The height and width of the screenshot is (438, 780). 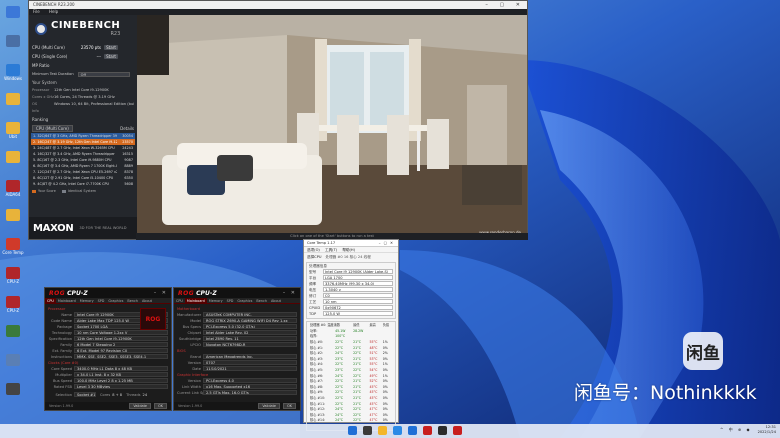 What do you see at coordinates (736, 430) in the screenshot?
I see `tray-icons: ^ 中 ⊕ ◆` at bounding box center [736, 430].